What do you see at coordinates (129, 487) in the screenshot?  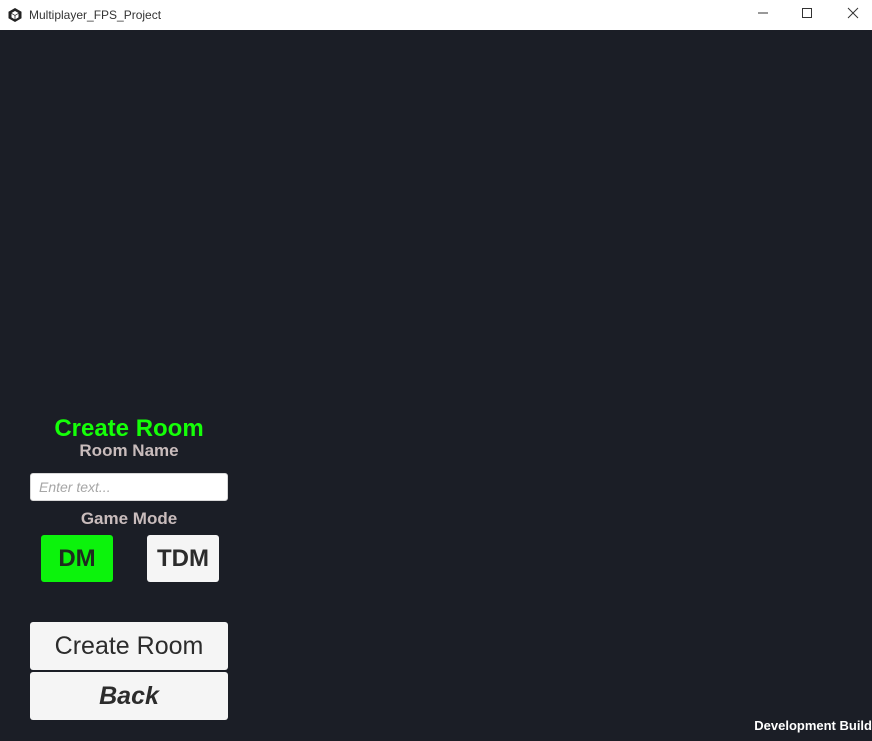 I see `room-name-input` at bounding box center [129, 487].